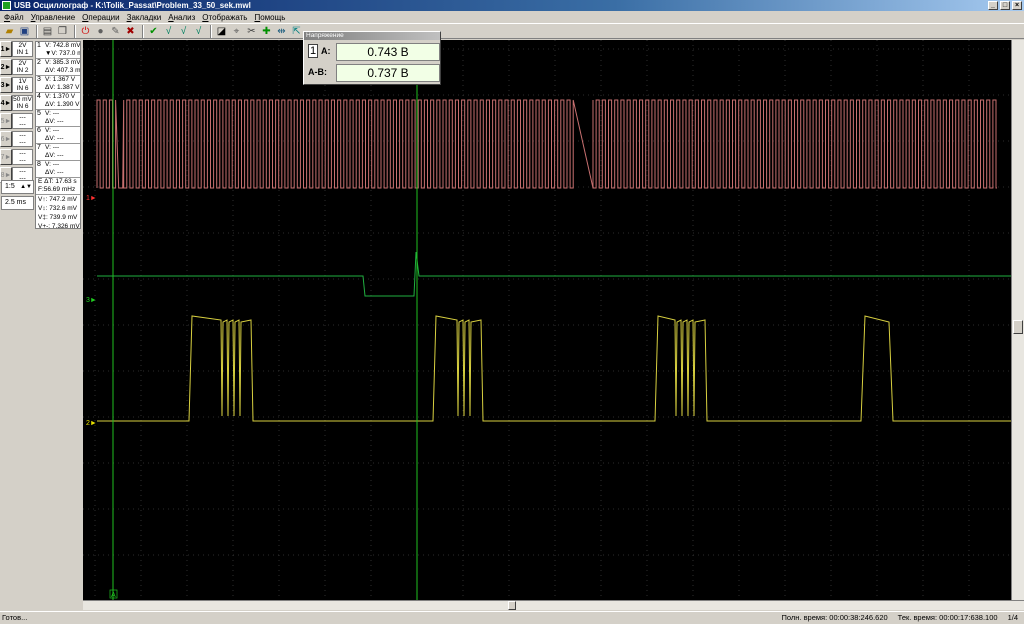 The image size is (1024, 624). I want to click on channel-button-3: 3 ►, so click(6, 85).